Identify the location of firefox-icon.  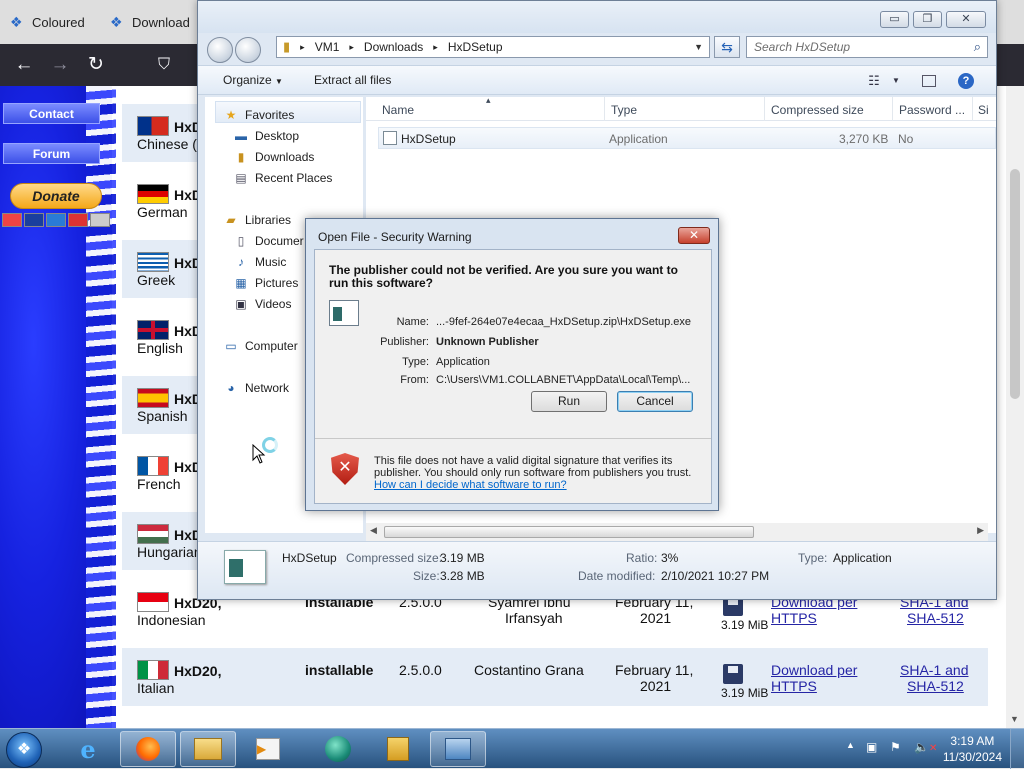
(148, 749).